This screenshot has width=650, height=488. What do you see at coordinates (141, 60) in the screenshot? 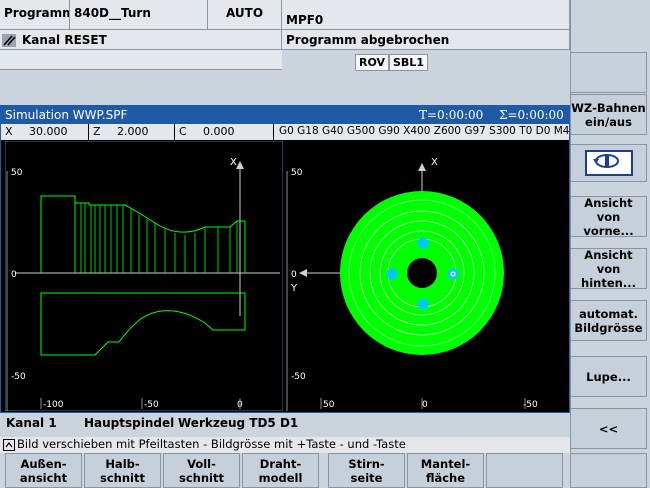
I see `header-spacer` at bounding box center [141, 60].